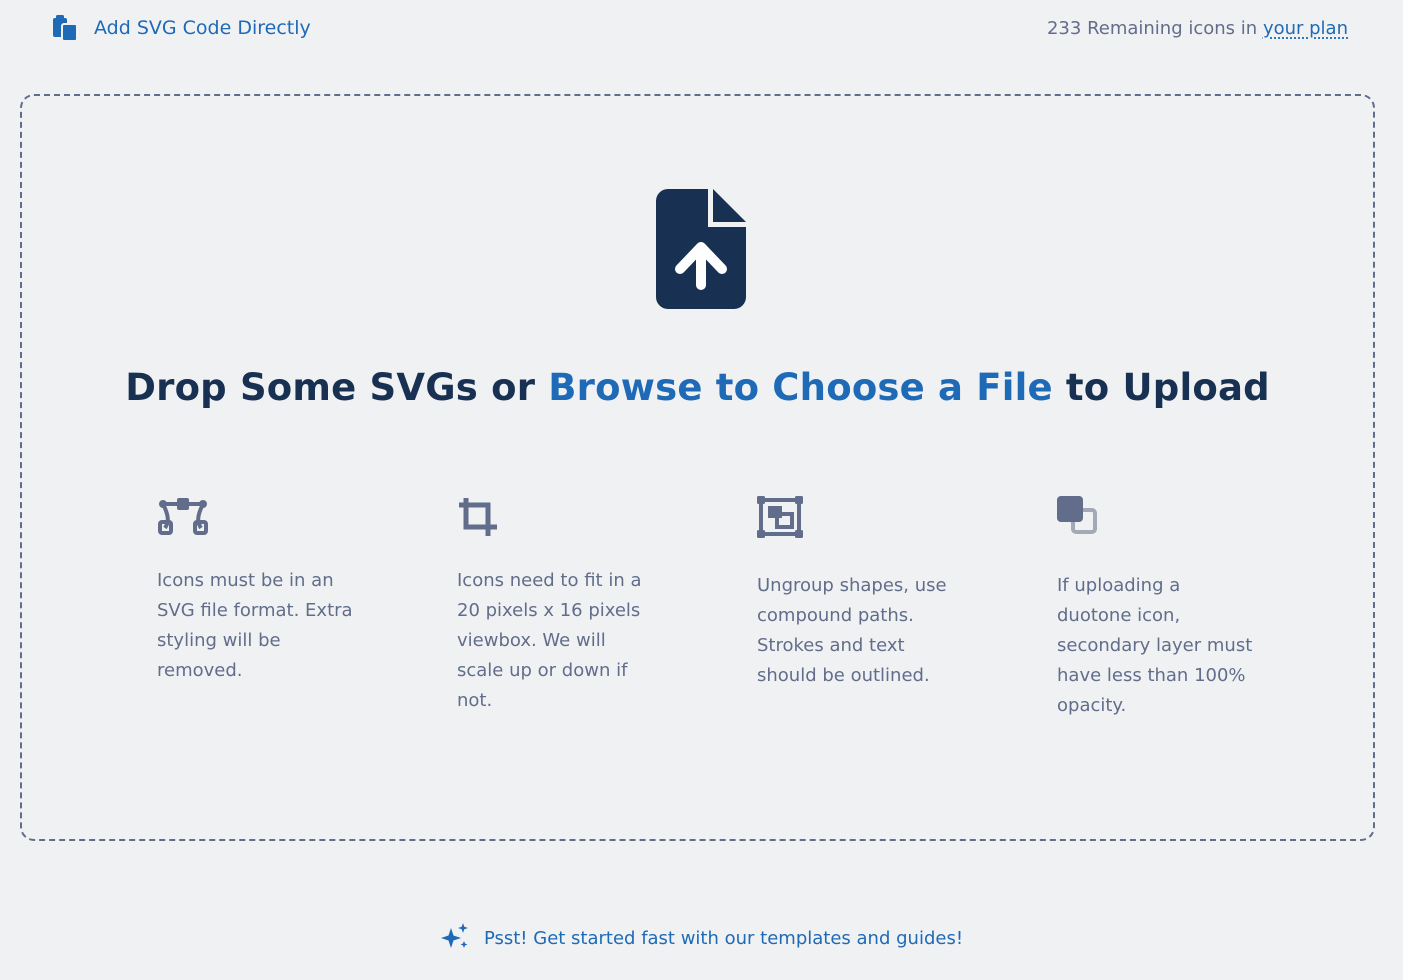  I want to click on browse-file-link: Browse to Choose a File, so click(800, 387).